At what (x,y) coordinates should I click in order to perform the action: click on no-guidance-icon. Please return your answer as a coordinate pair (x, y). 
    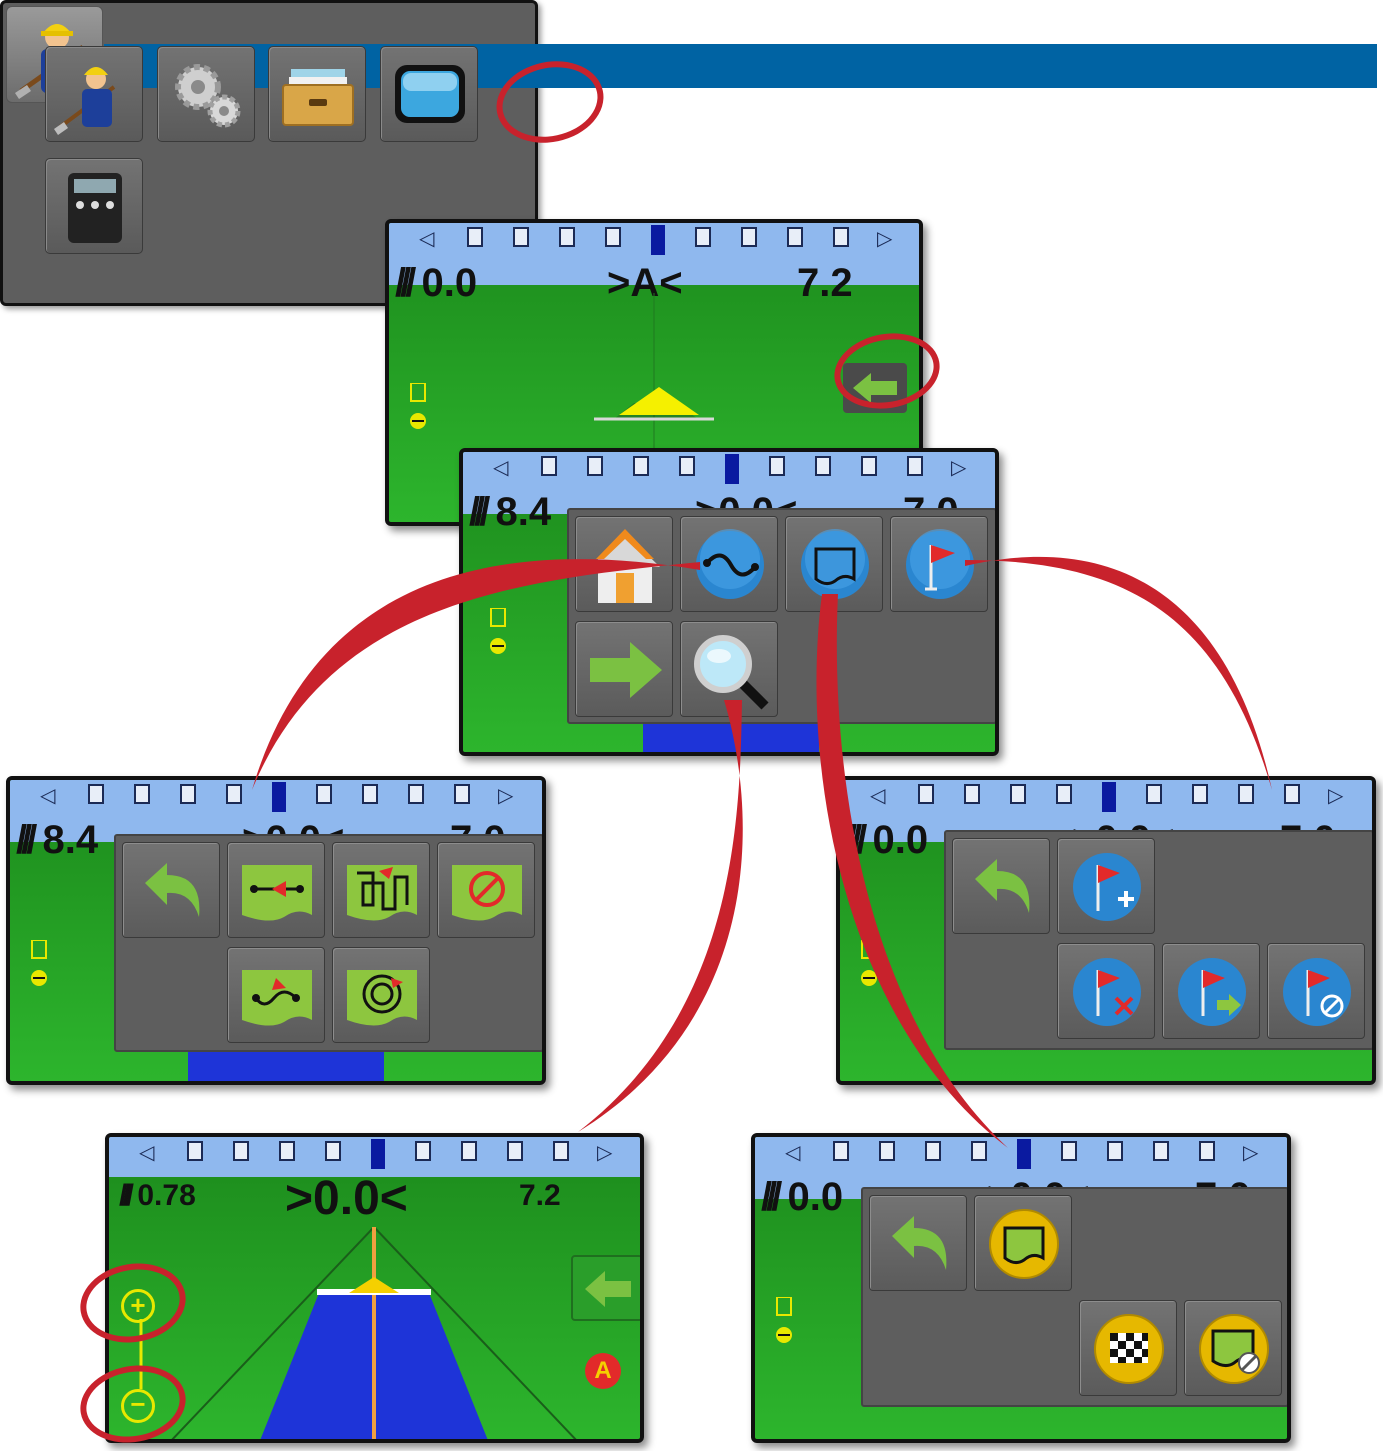
    Looking at the image, I should click on (487, 893).